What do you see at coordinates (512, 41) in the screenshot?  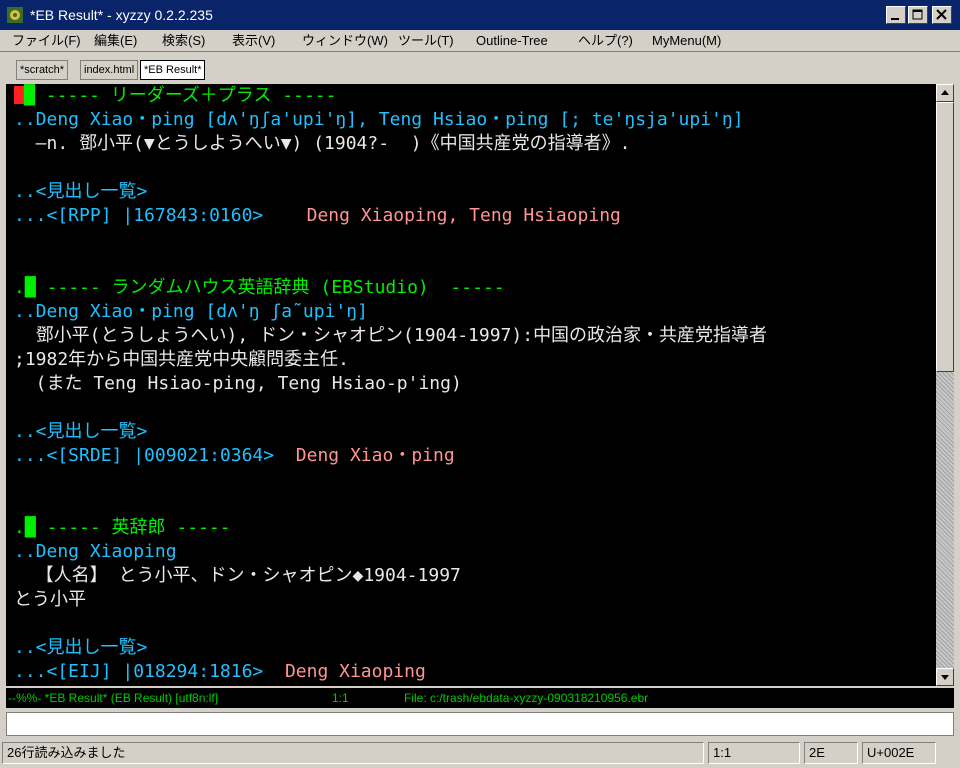 I see `menu-outline-tree: Outline-Tree` at bounding box center [512, 41].